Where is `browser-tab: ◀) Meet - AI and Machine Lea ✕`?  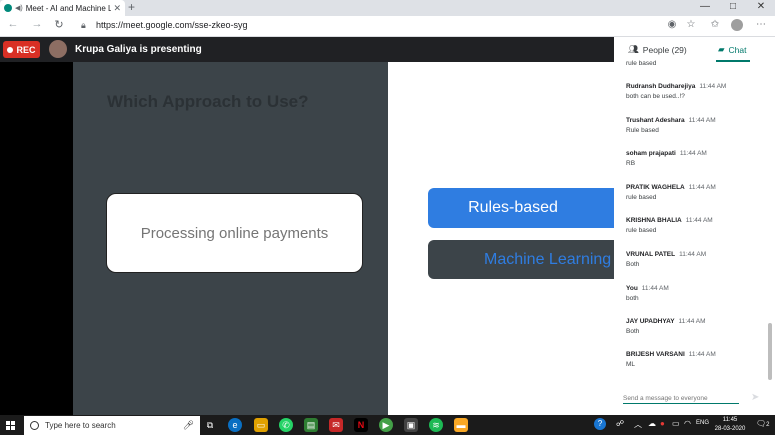 browser-tab: ◀) Meet - AI and Machine Lea ✕ is located at coordinates (62, 8).